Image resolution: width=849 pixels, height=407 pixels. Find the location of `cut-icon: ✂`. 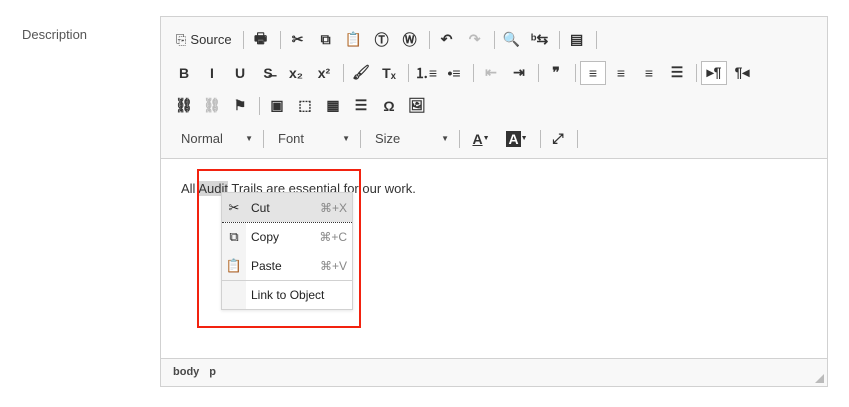

cut-icon: ✂ is located at coordinates (297, 39).